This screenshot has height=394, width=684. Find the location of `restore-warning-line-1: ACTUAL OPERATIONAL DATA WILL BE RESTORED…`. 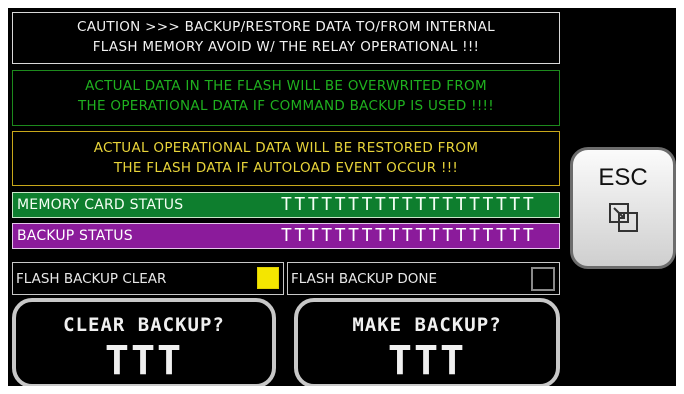

restore-warning-line-1: ACTUAL OPERATIONAL DATA WILL BE RESTORED… is located at coordinates (286, 148).